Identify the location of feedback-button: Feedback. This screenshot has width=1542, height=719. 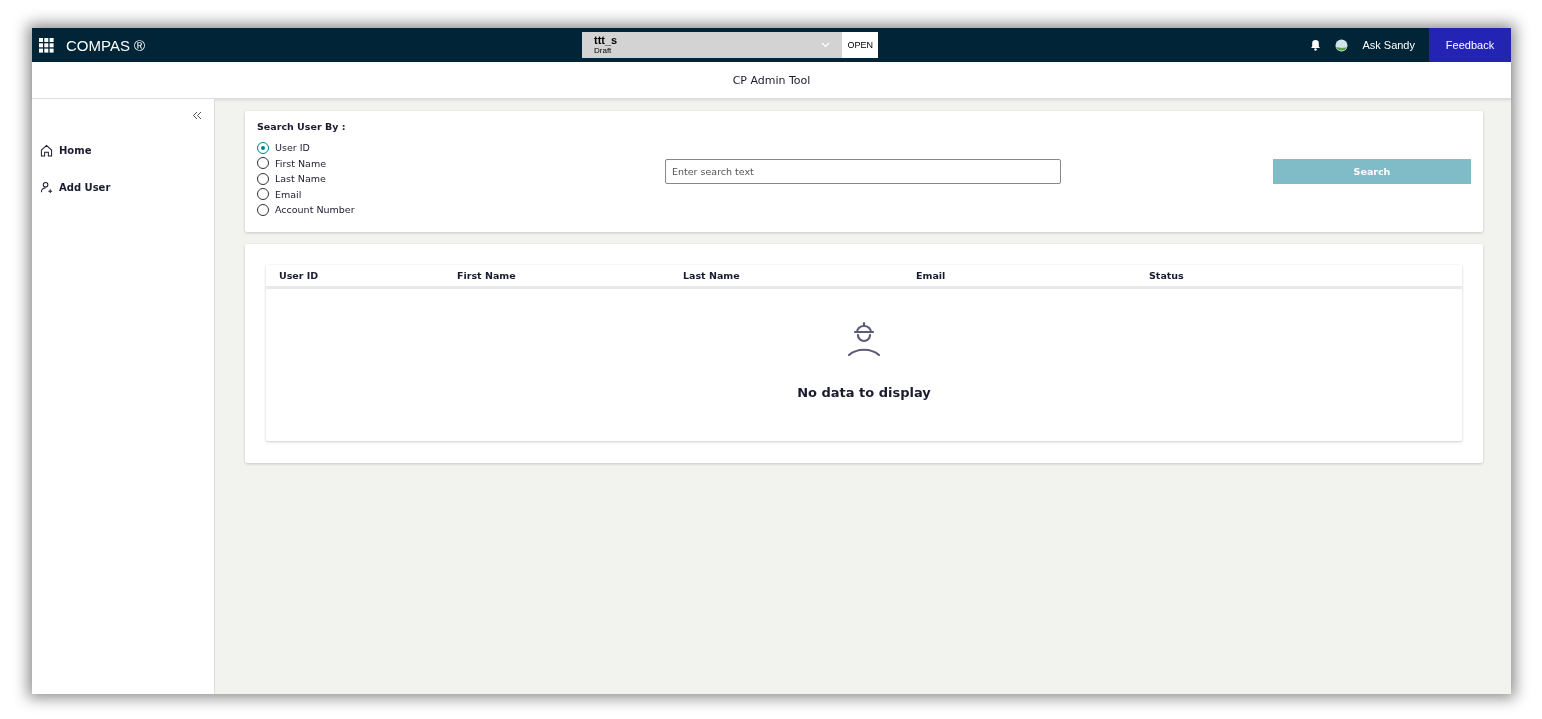
(1470, 45).